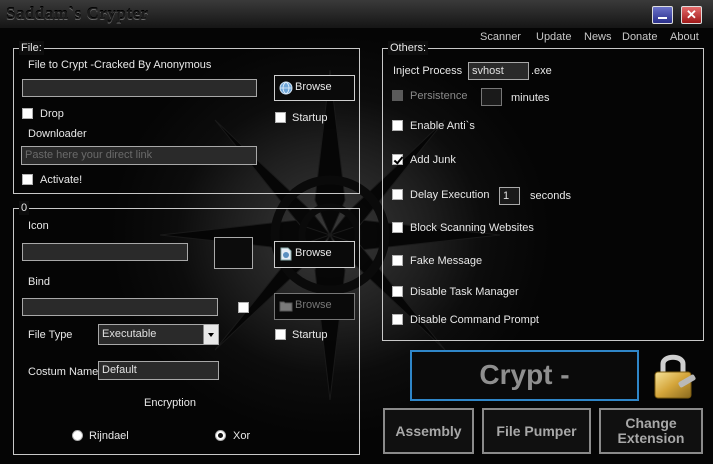  What do you see at coordinates (170, 403) in the screenshot?
I see `encryption-label: Encryption` at bounding box center [170, 403].